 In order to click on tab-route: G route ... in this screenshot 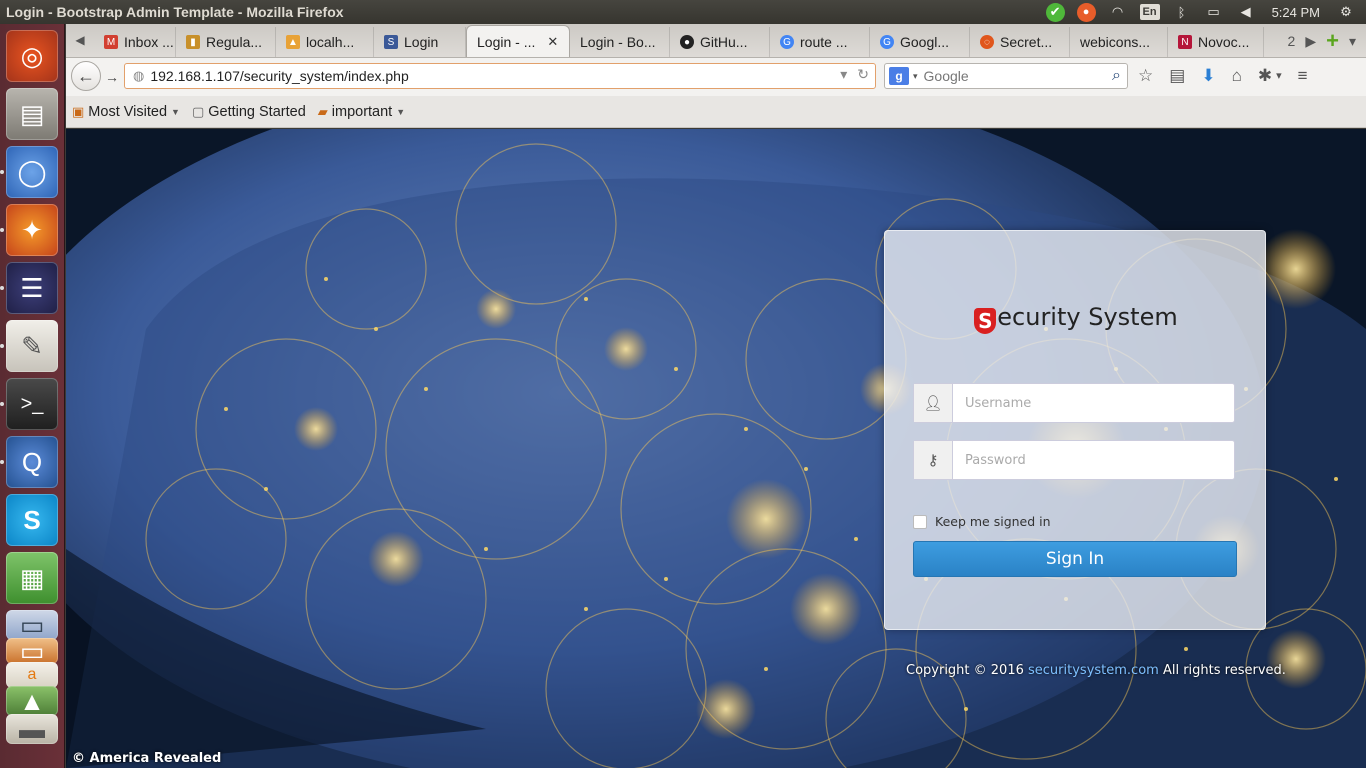, I will do `click(820, 42)`.